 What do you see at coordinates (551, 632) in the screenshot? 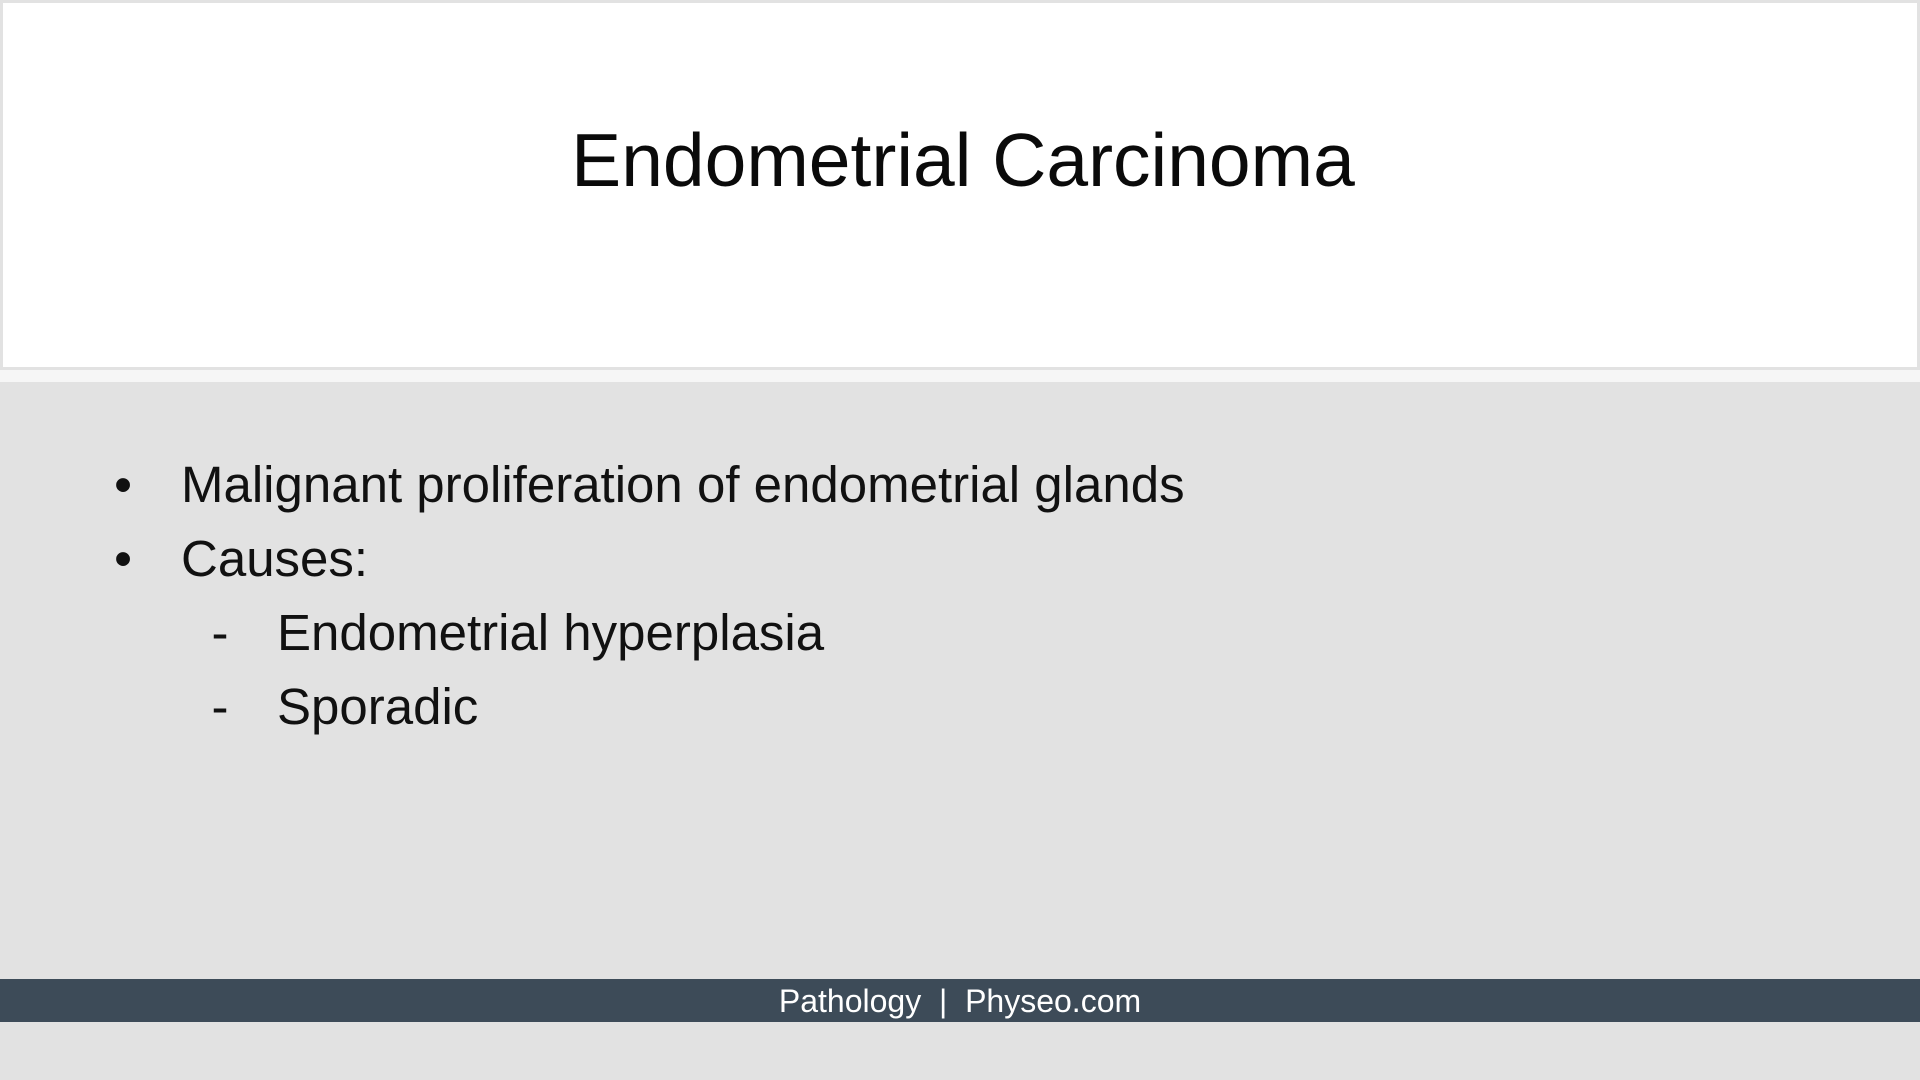
I see `sub-bullet-text: Endometrial hyperplasia` at bounding box center [551, 632].